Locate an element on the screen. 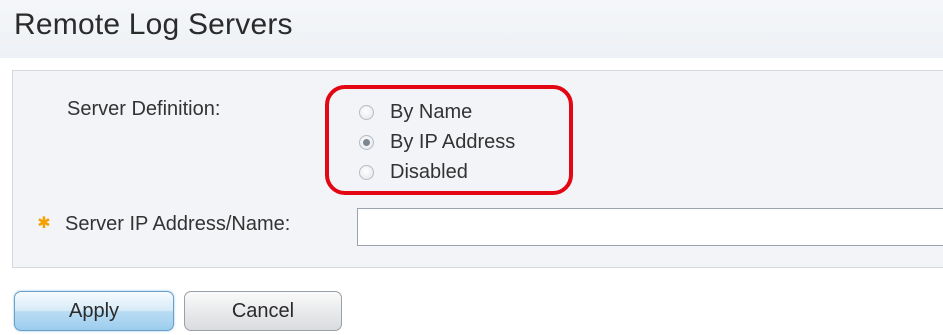 Image resolution: width=943 pixels, height=335 pixels. server-definition-label: Server Definition: is located at coordinates (144, 109).